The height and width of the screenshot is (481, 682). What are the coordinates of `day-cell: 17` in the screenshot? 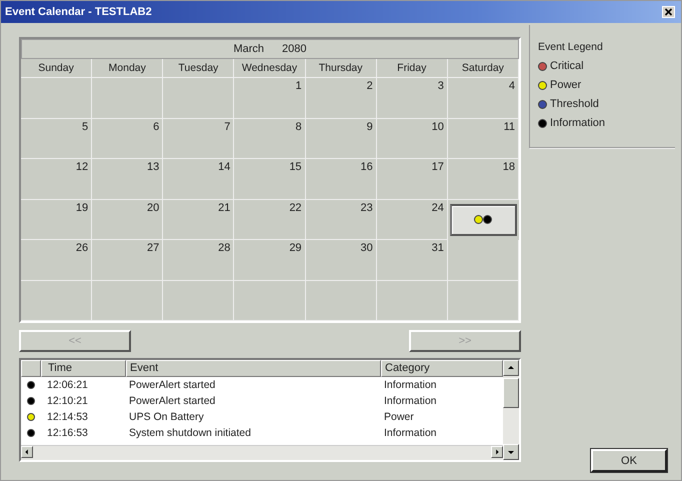 It's located at (412, 179).